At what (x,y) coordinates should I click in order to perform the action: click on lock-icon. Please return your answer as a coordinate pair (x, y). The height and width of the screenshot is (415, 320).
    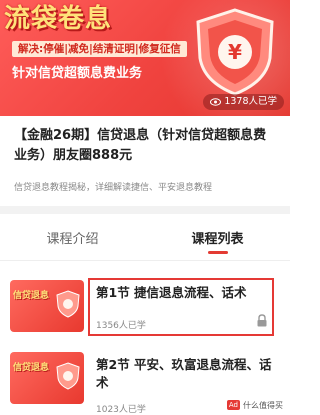
    Looking at the image, I should click on (262, 320).